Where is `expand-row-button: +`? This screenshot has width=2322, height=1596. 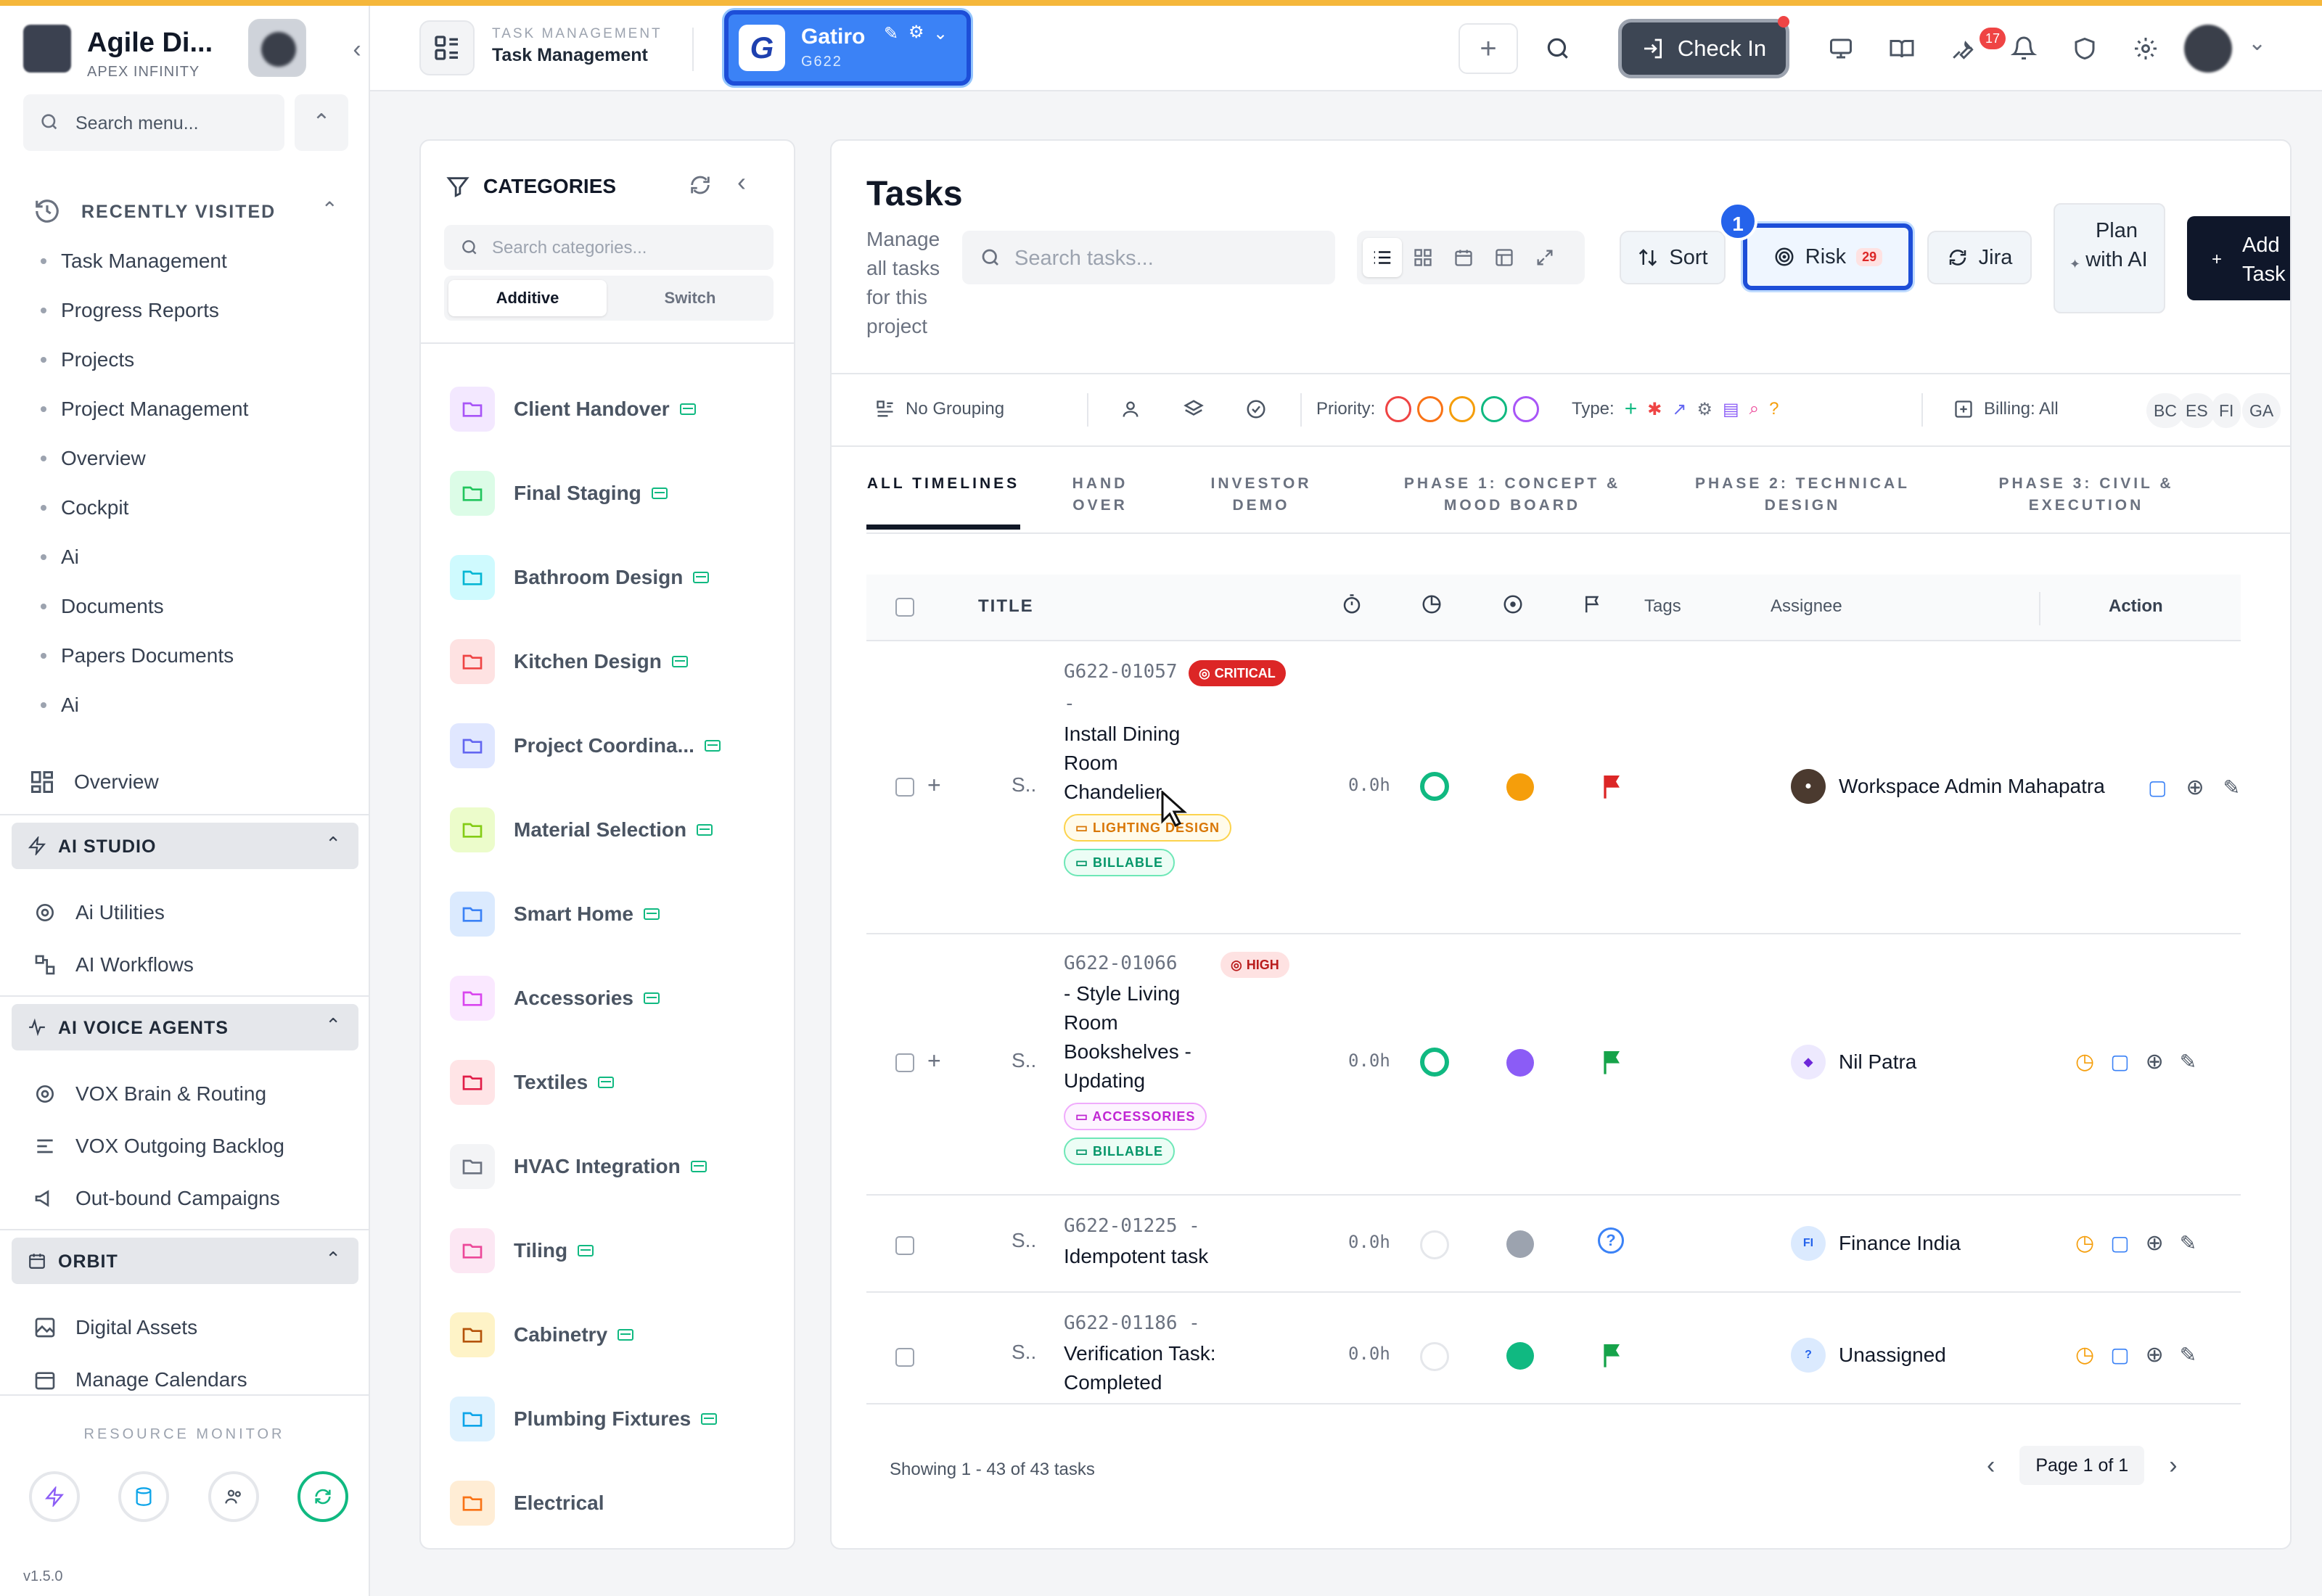
expand-row-button: + is located at coordinates (934, 785).